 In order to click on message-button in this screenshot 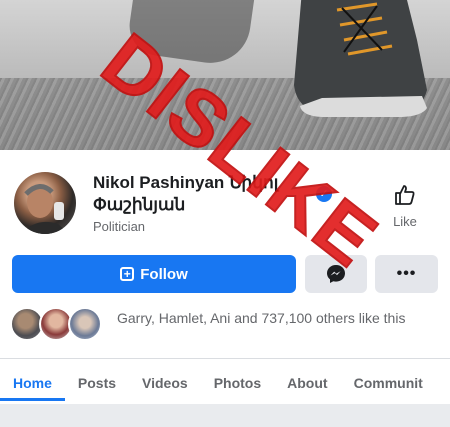, I will do `click(336, 274)`.